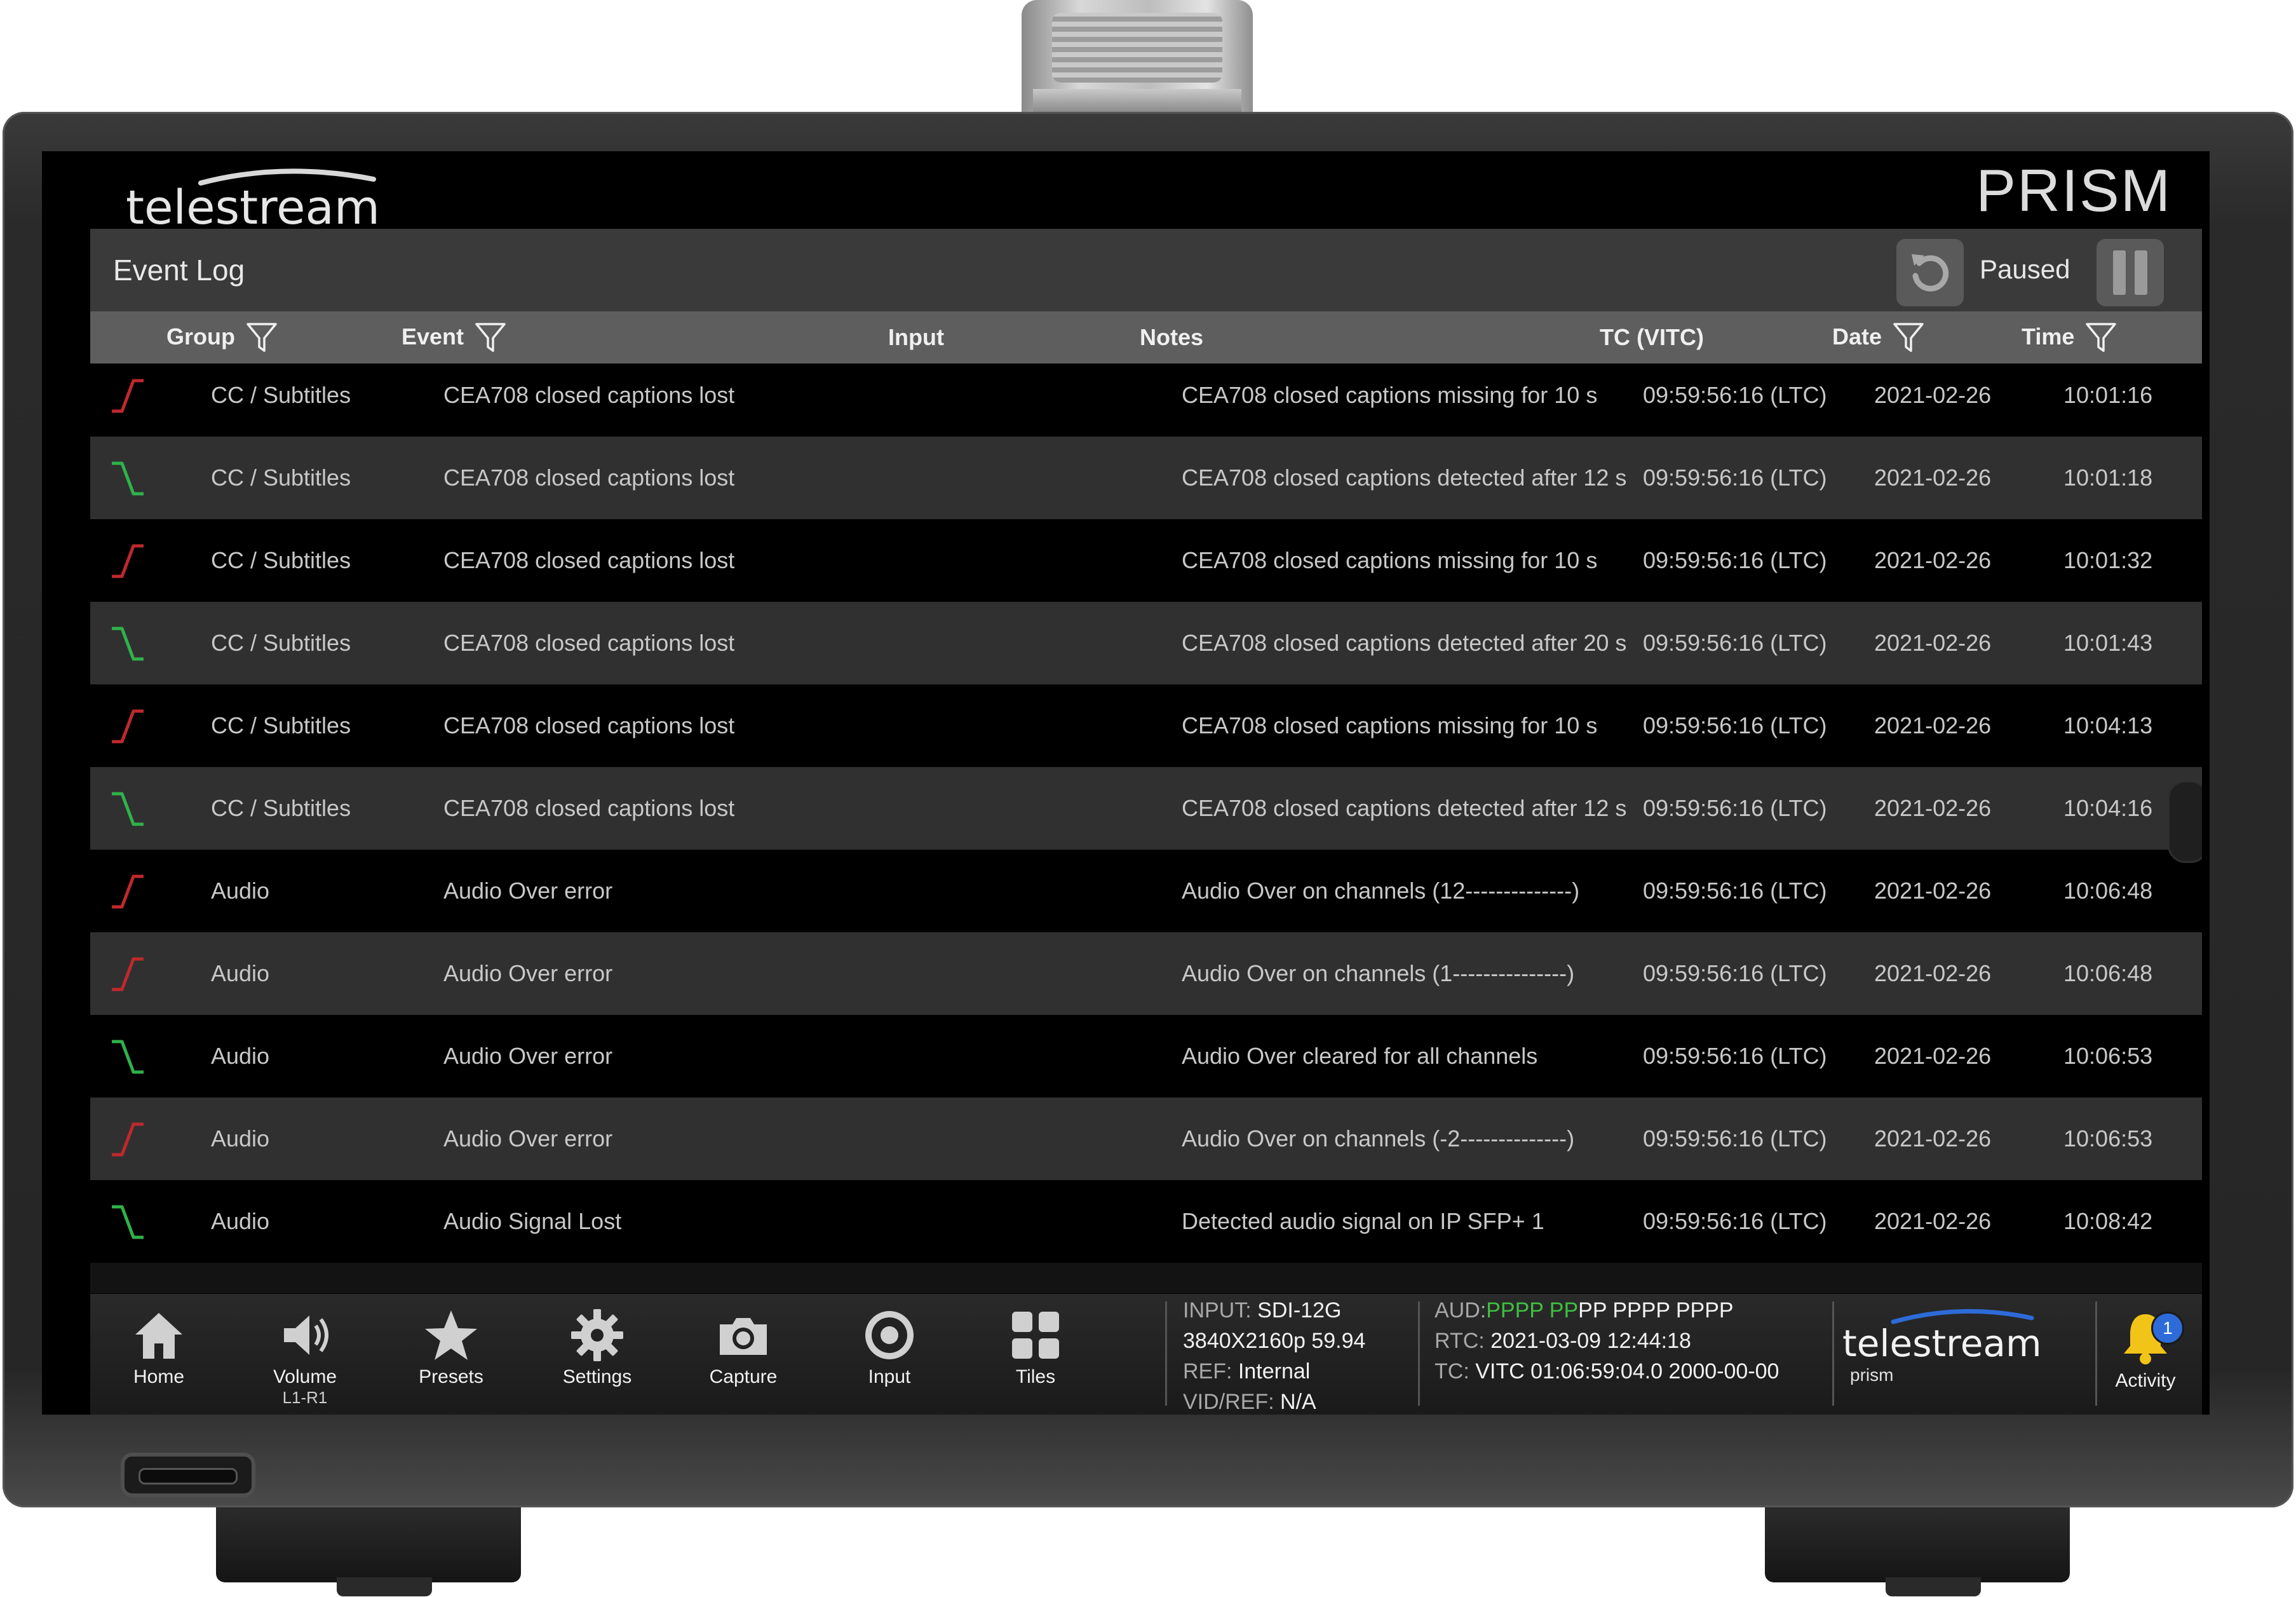 This screenshot has height=1597, width=2296. I want to click on col-date: Date, so click(1878, 336).